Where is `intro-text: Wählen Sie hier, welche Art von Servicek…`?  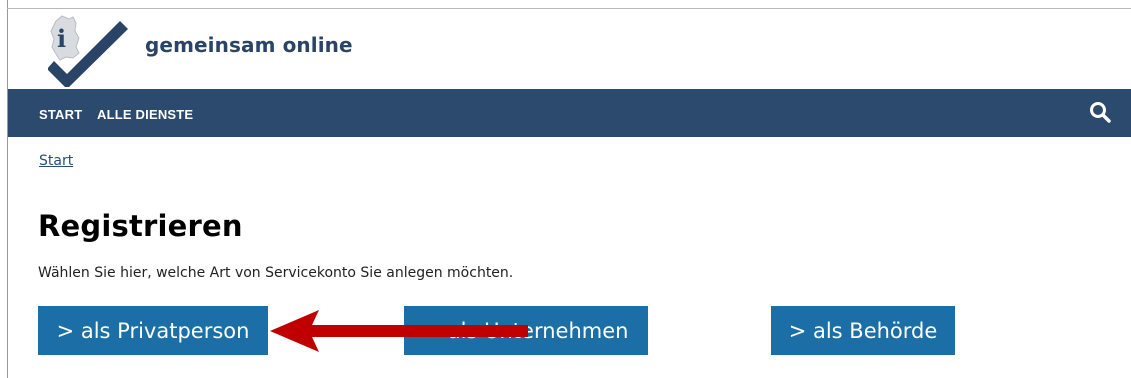
intro-text: Wählen Sie hier, welche Art von Servicek… is located at coordinates (276, 273).